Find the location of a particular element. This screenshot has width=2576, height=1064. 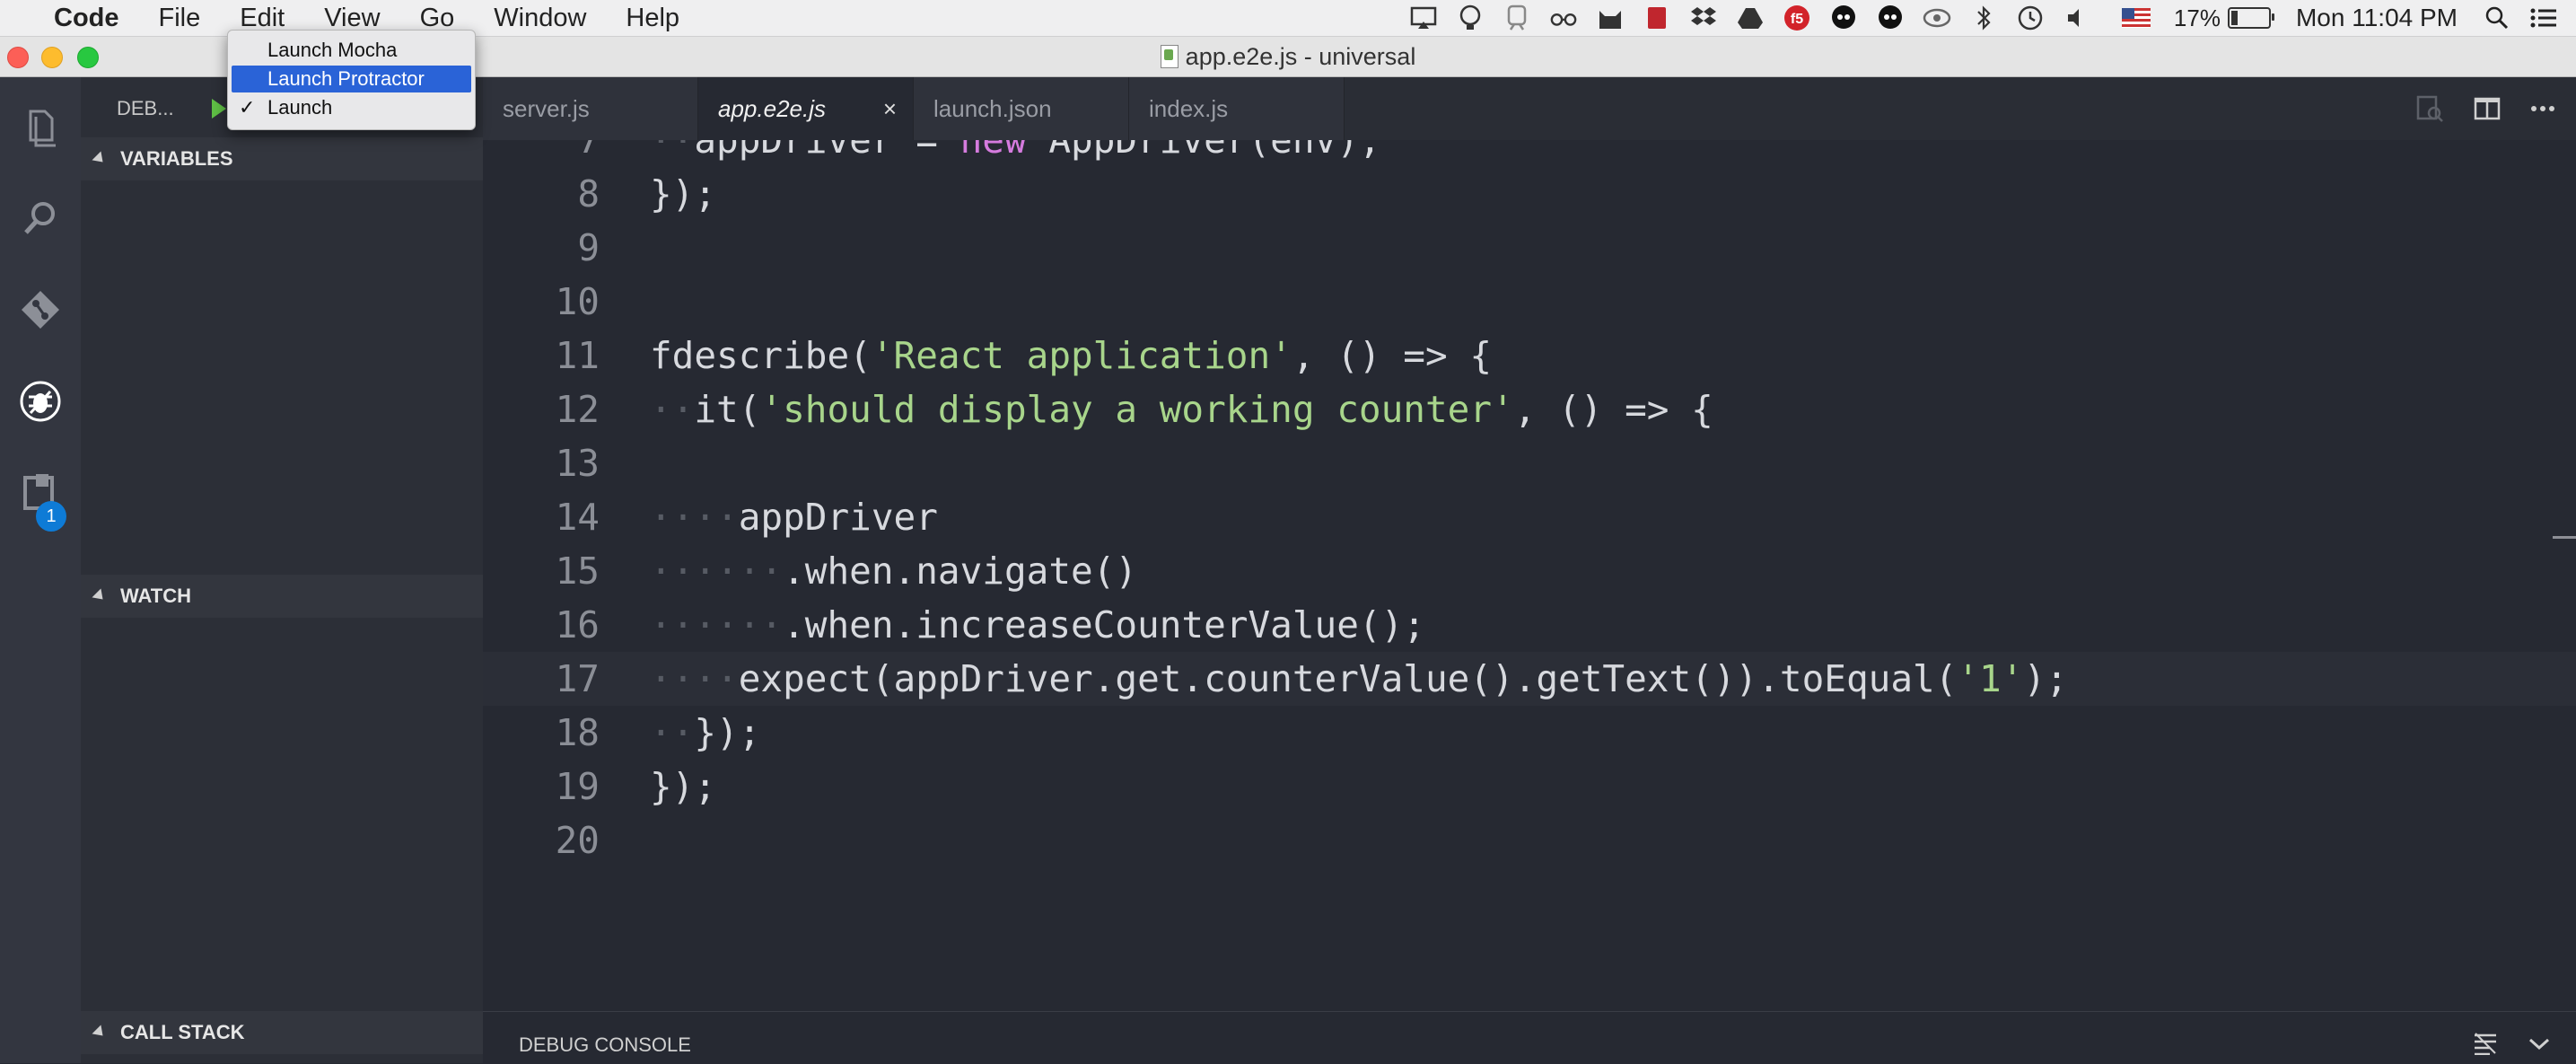

code-text: }); is located at coordinates (683, 787).